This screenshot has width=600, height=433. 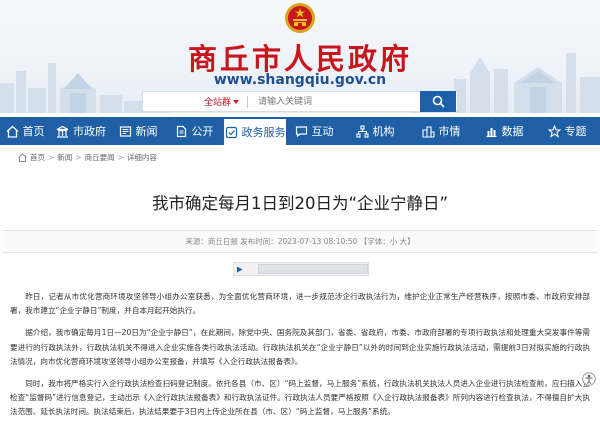 I want to click on nav-item-news: 新闻, so click(x=138, y=131).